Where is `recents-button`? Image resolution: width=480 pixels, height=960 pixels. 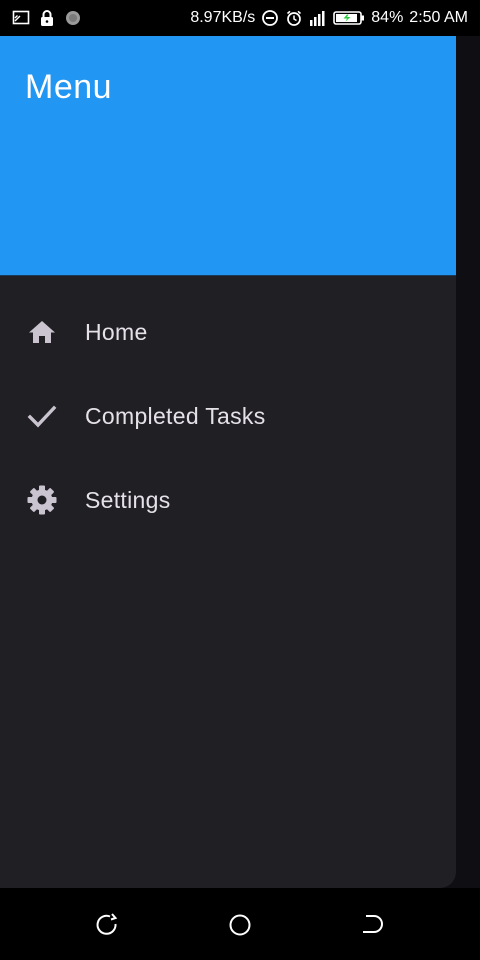 recents-button is located at coordinates (107, 925).